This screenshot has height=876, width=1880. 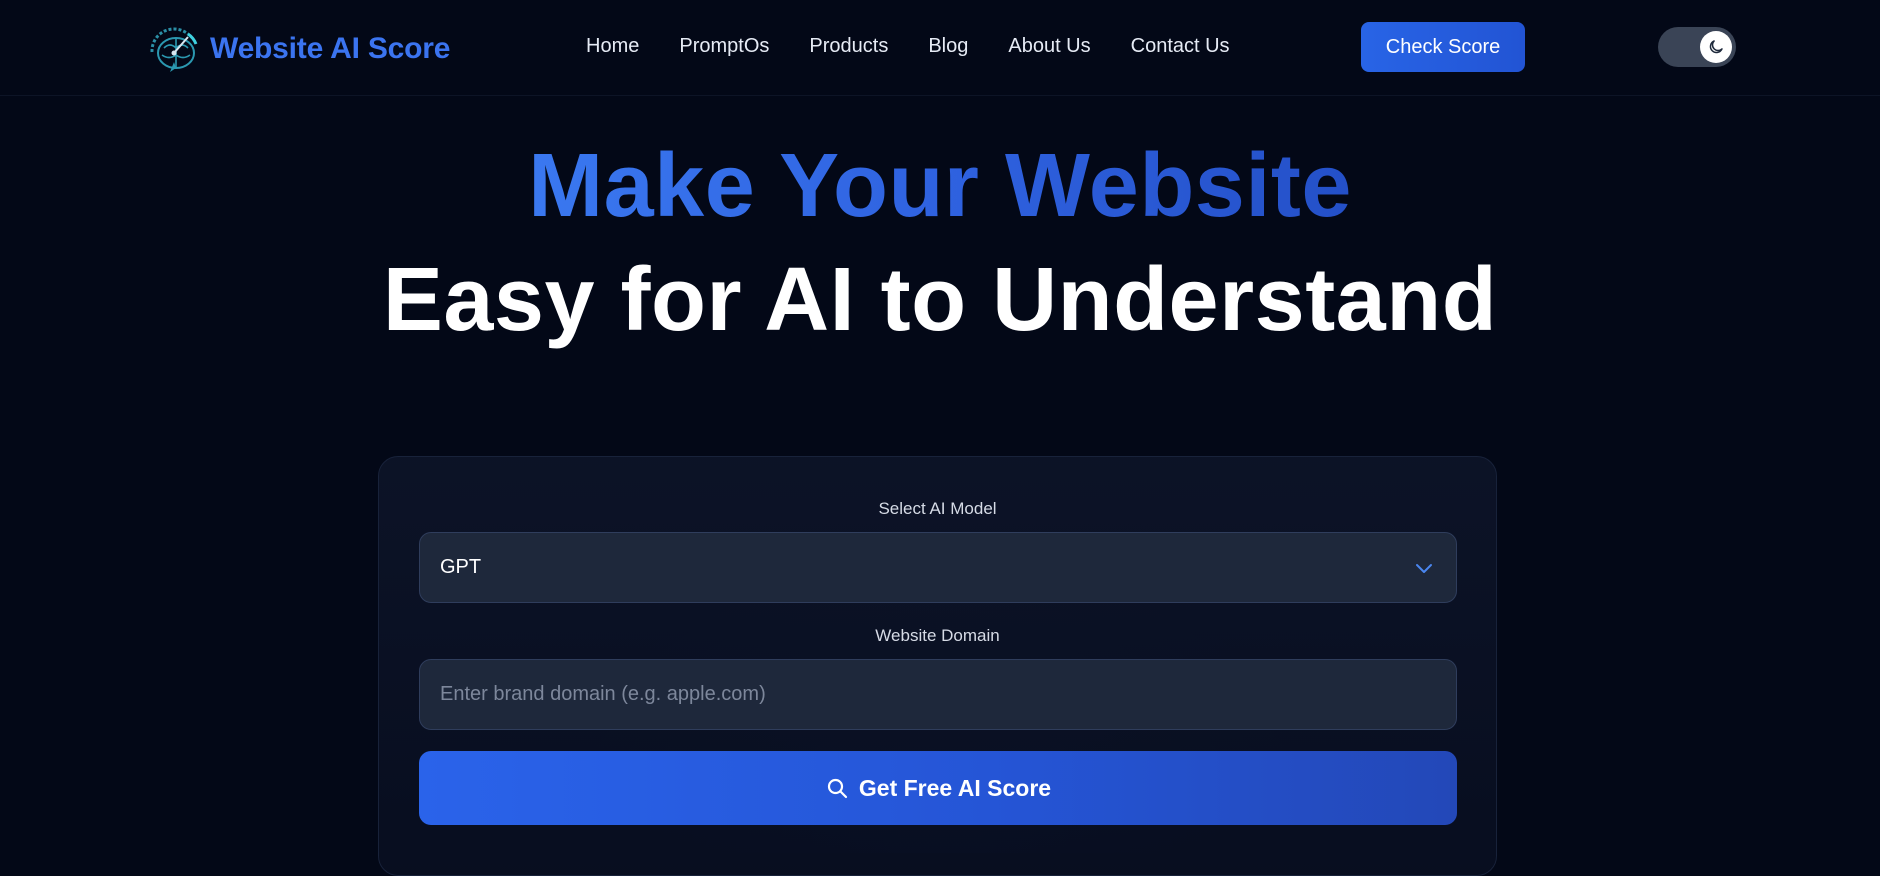 What do you see at coordinates (948, 46) in the screenshot?
I see `nav-blog: Blog` at bounding box center [948, 46].